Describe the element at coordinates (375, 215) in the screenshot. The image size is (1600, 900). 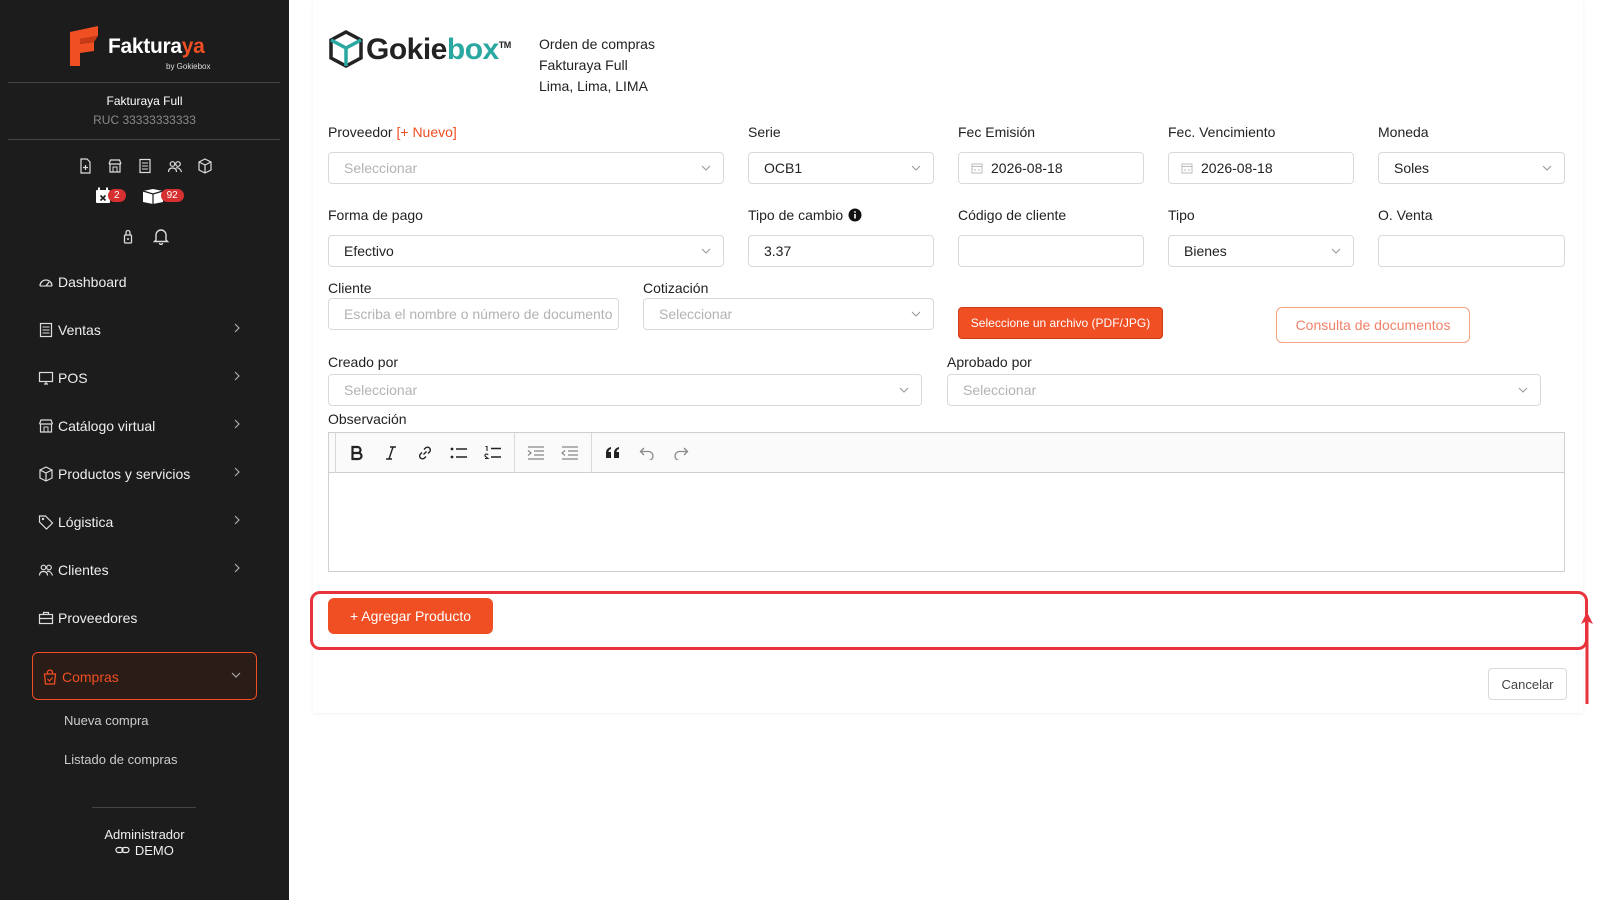
I see `forma-pago-label: Forma de pago` at that location.